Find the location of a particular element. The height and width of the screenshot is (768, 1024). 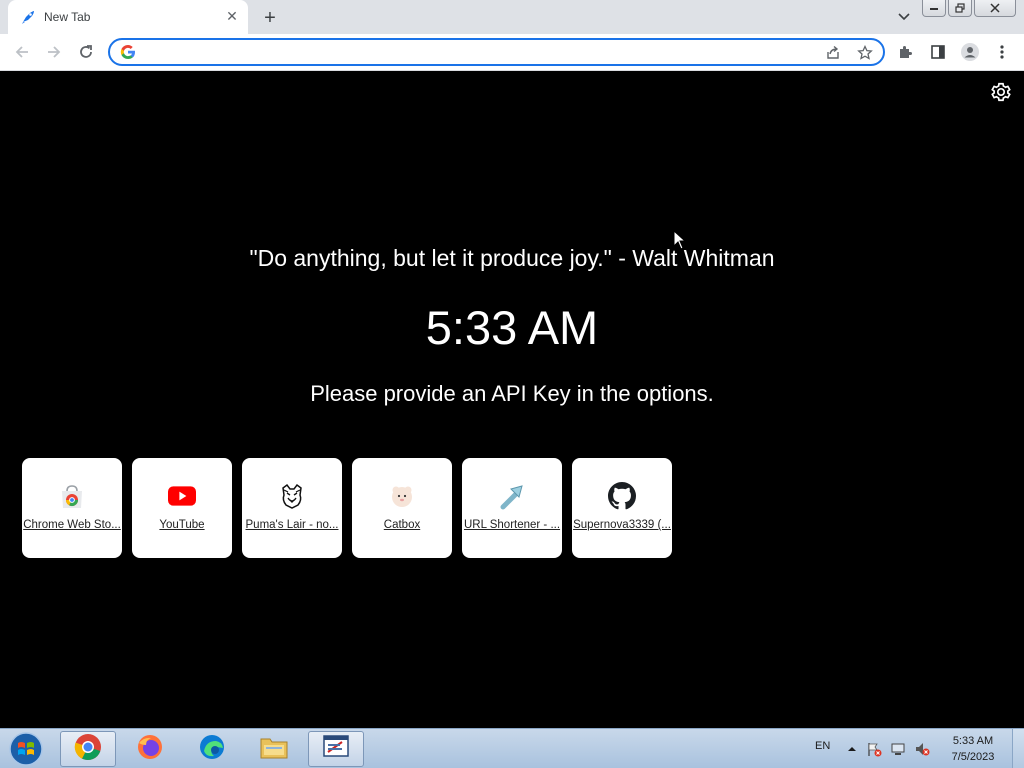

shortcut-tile-catbox: Catbox is located at coordinates (402, 508).